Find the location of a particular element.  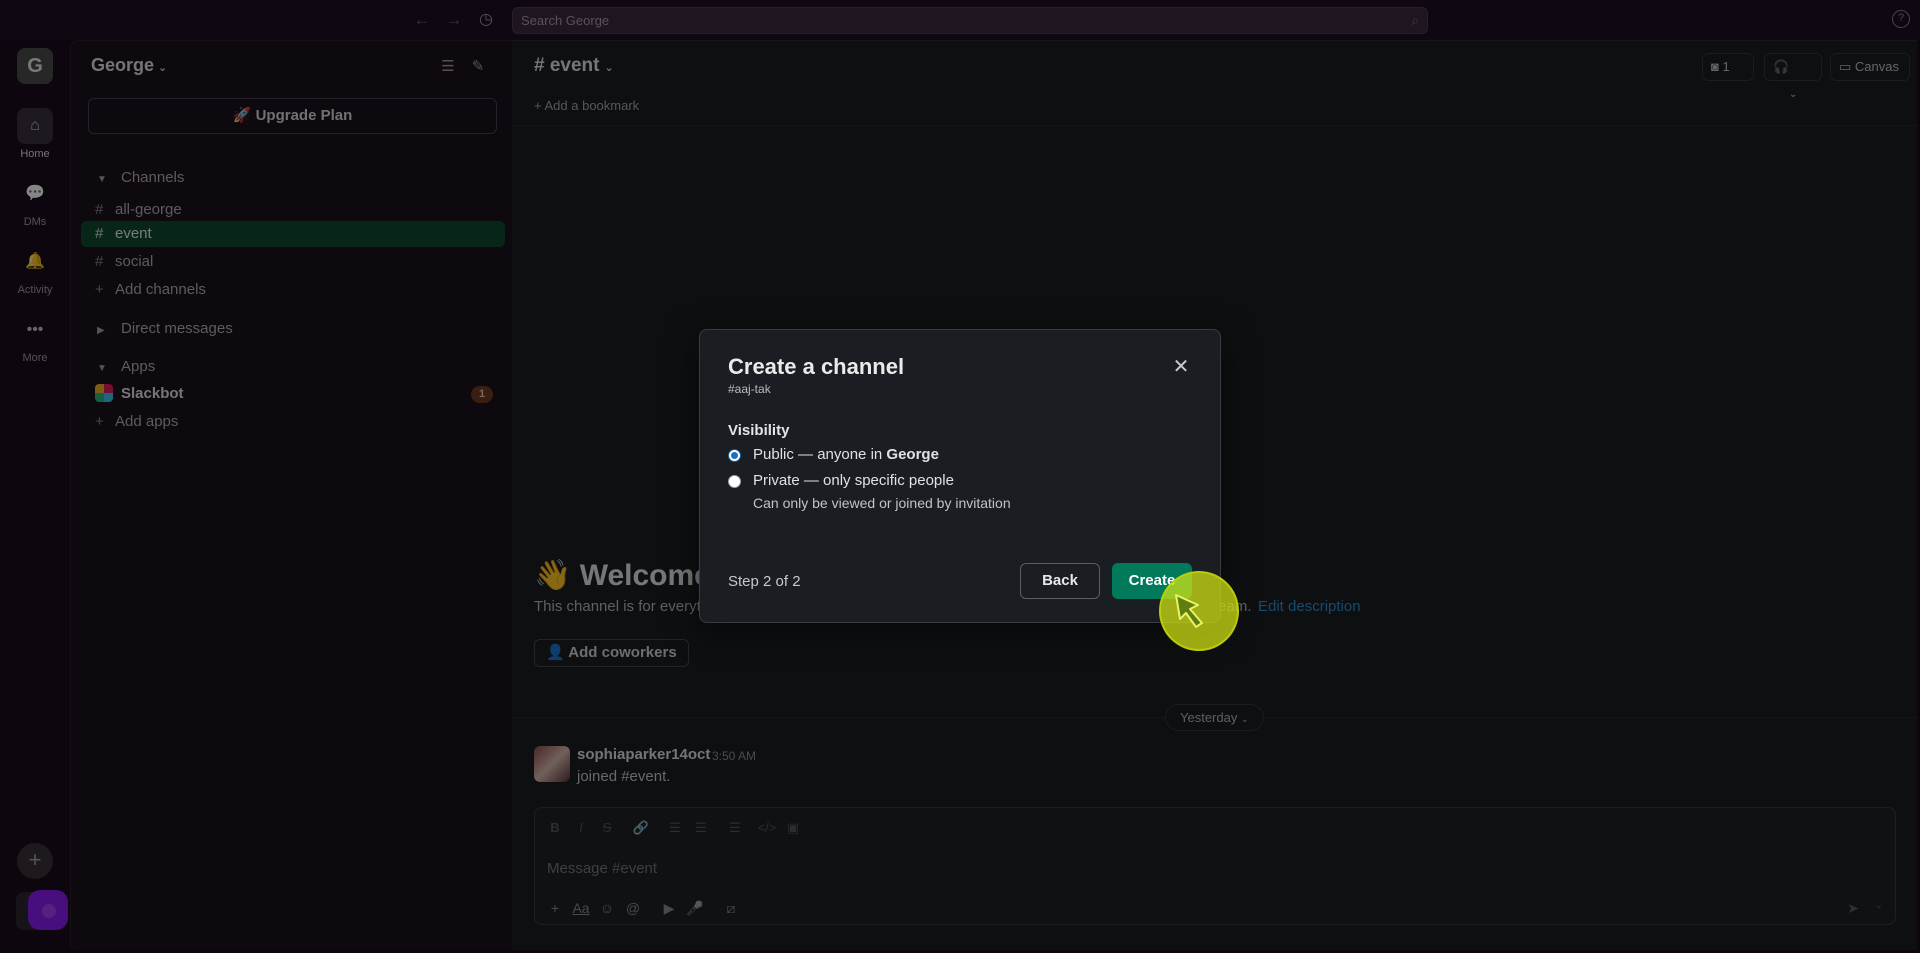

private-radio is located at coordinates (734, 481).